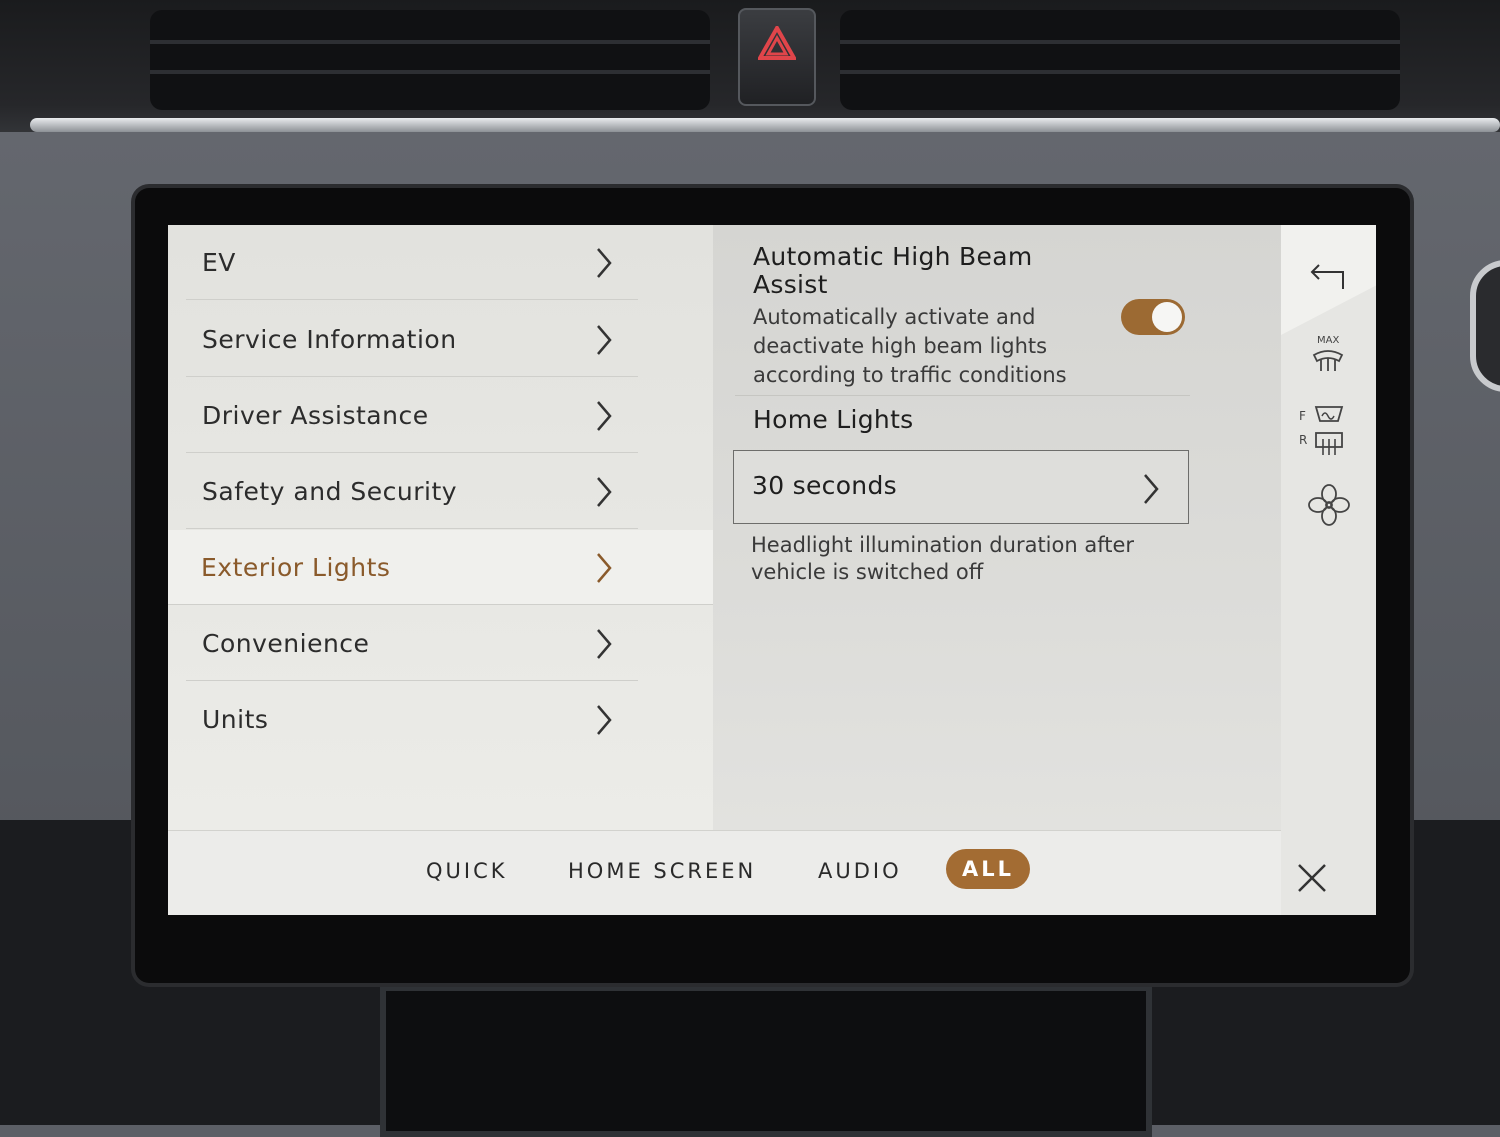 This screenshot has height=1137, width=1500. I want to click on rear-defrost-button: R, so click(1329, 445).